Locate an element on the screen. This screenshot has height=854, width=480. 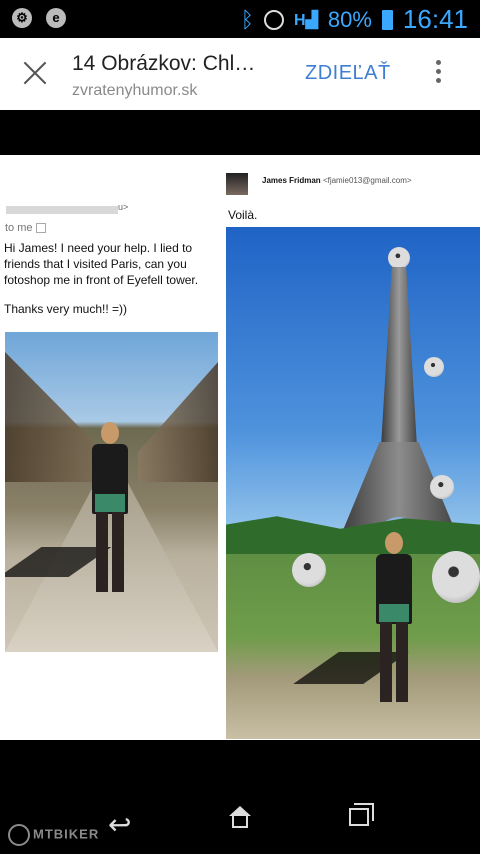
back-icon: ↩ is located at coordinates (119, 824).